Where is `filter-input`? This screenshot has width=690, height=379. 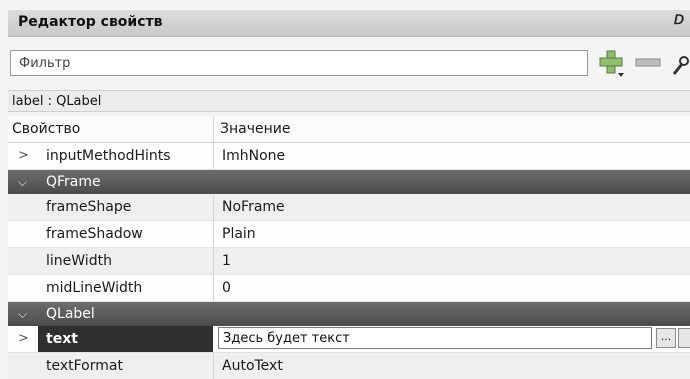
filter-input is located at coordinates (299, 63).